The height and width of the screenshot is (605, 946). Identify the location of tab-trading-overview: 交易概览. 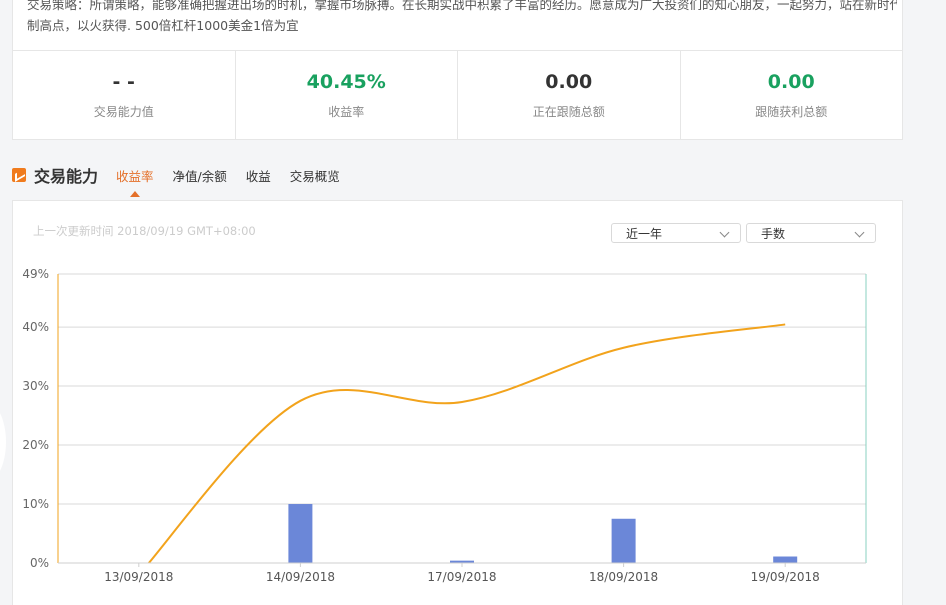
(315, 175).